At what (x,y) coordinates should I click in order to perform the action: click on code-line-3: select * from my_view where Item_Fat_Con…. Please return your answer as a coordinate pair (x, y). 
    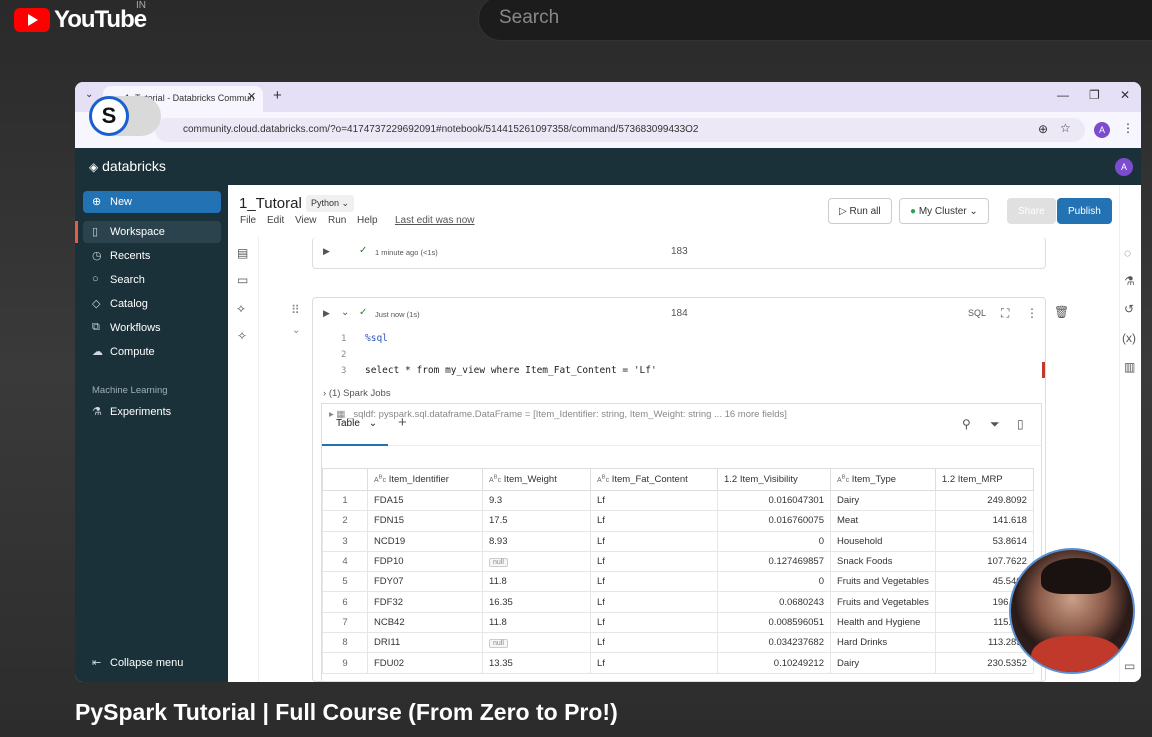
    Looking at the image, I should click on (511, 370).